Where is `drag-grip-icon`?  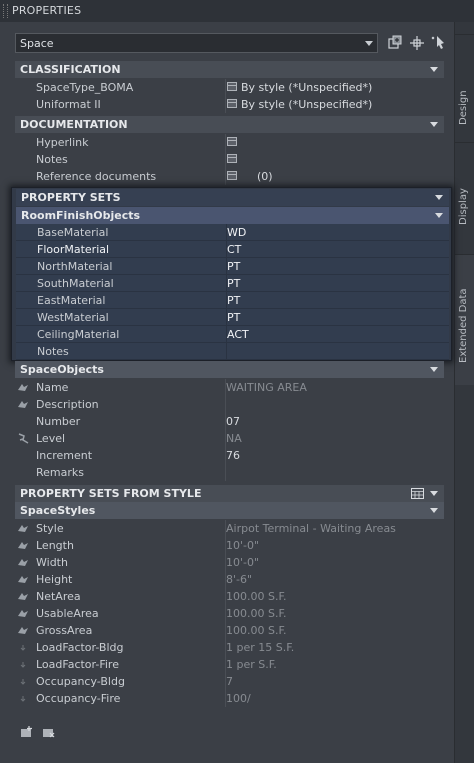
drag-grip-icon is located at coordinates (5, 11).